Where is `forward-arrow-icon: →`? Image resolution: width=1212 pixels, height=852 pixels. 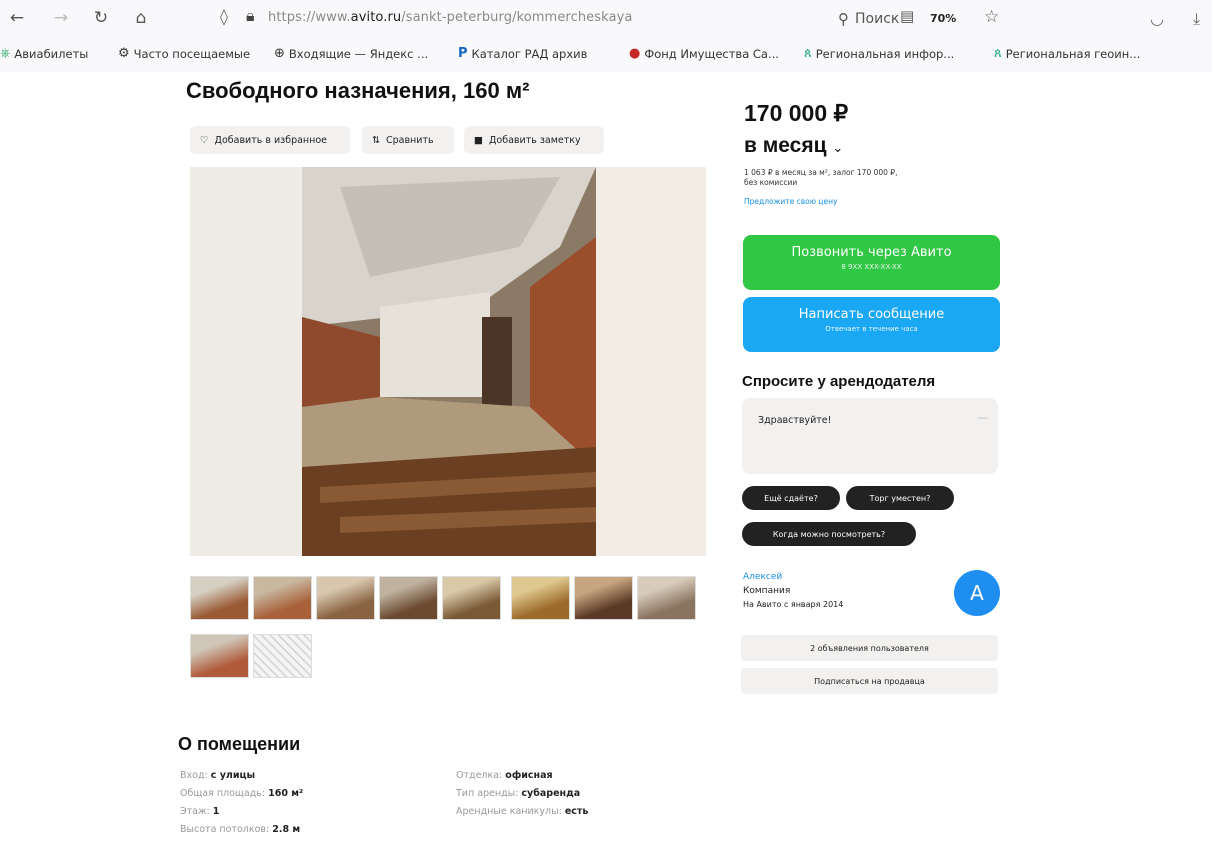 forward-arrow-icon: → is located at coordinates (61, 18).